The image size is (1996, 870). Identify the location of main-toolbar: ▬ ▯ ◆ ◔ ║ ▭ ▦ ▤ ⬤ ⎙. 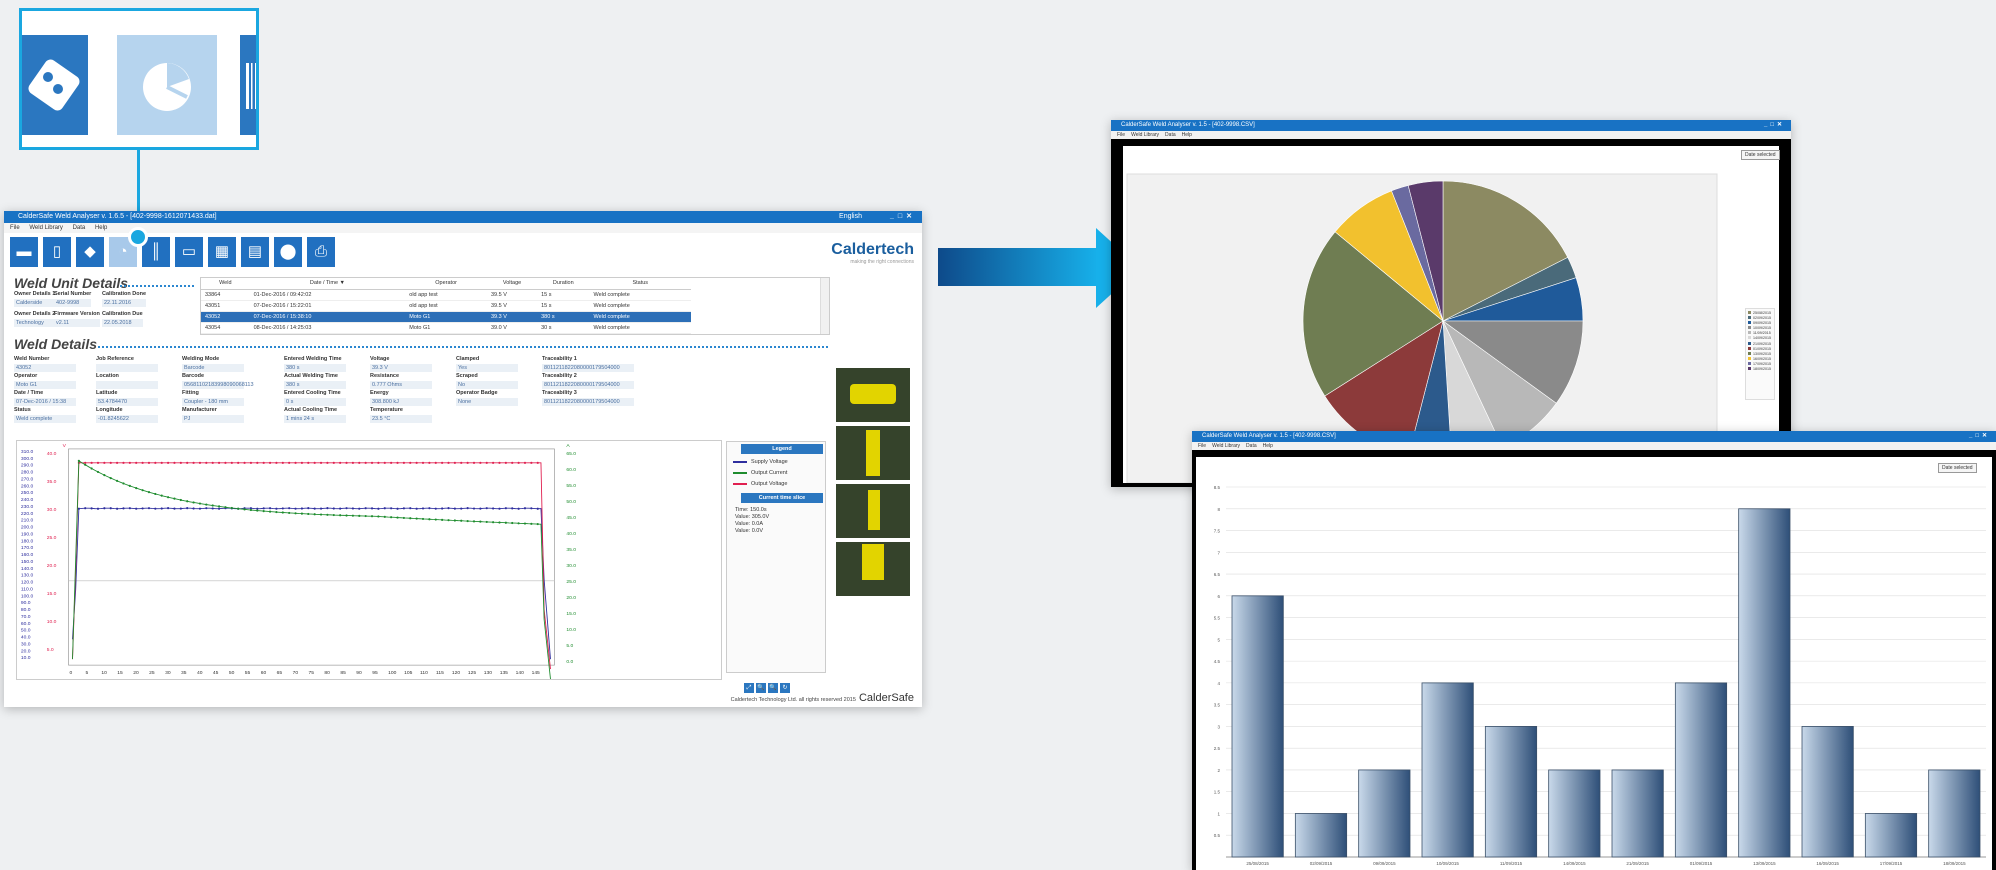
(175, 253).